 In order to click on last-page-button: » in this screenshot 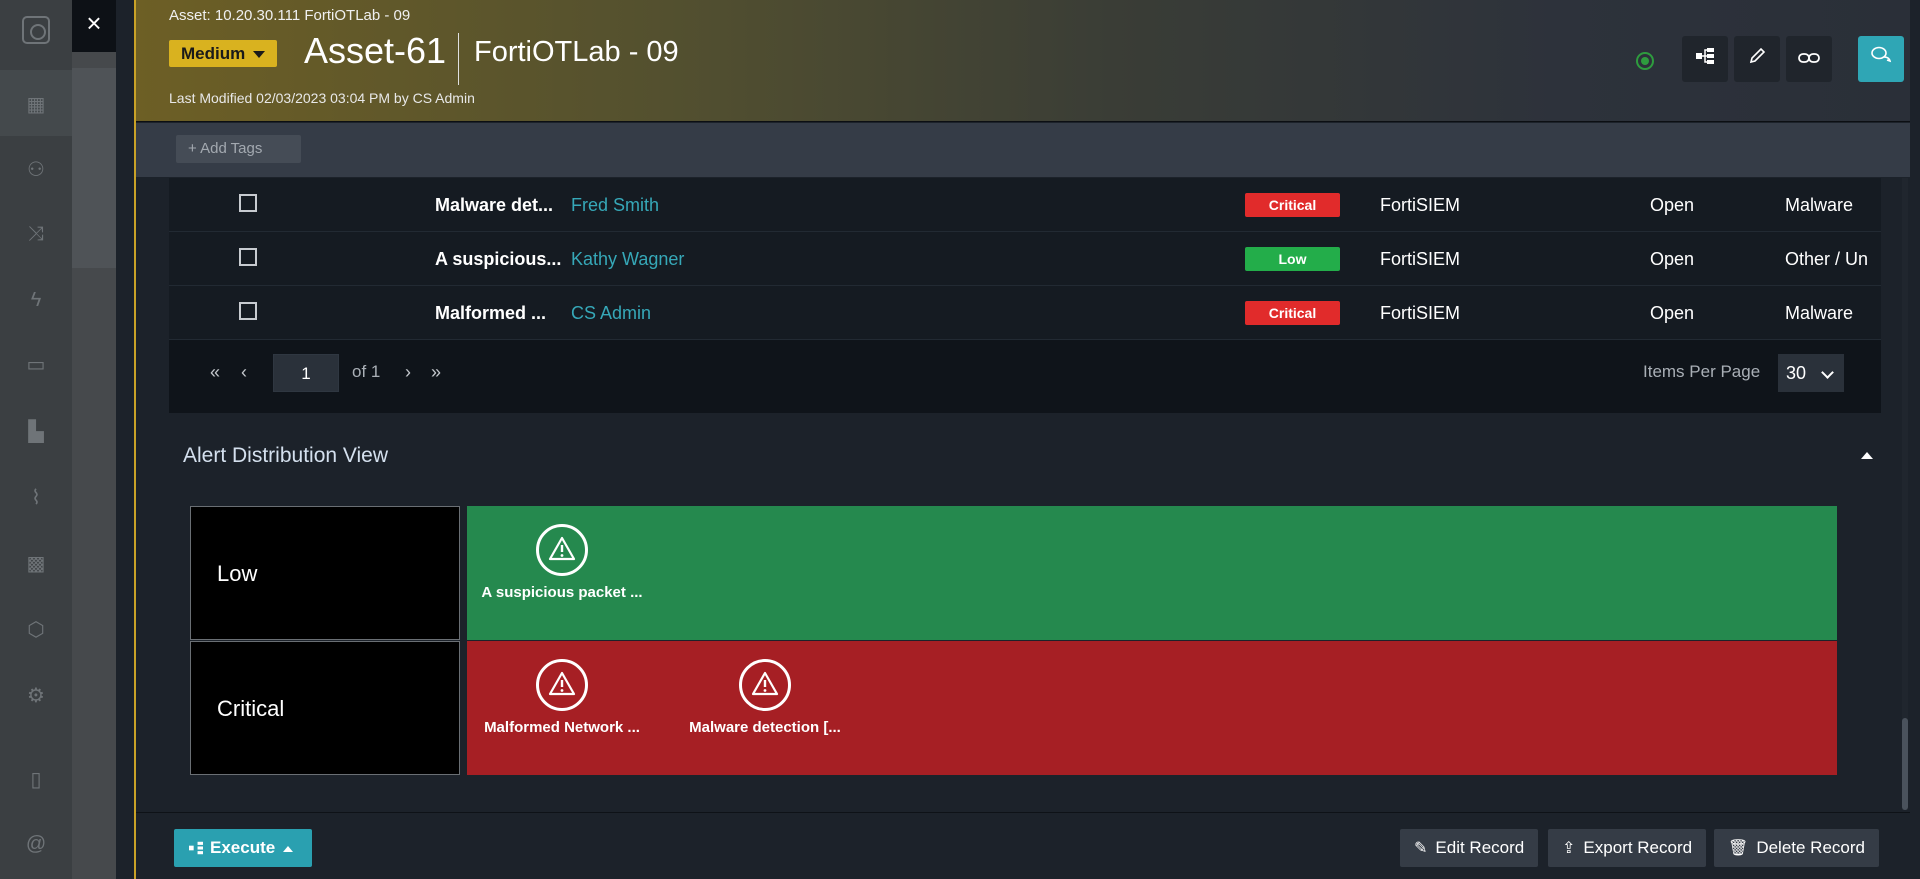, I will do `click(436, 372)`.